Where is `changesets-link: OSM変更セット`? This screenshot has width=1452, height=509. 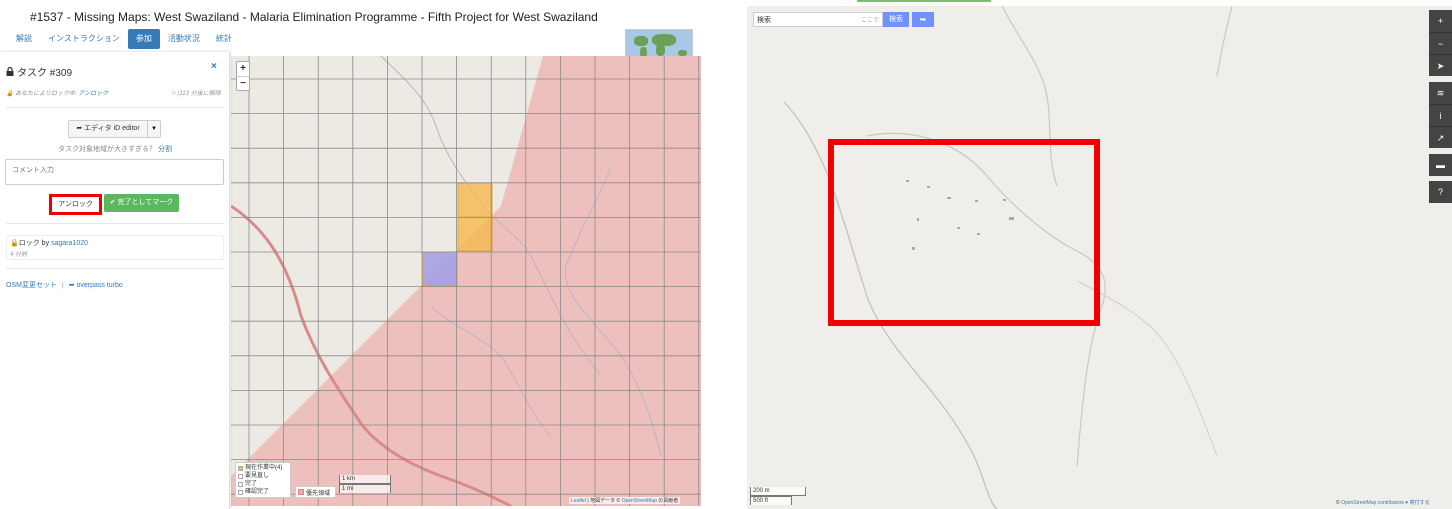 changesets-link: OSM変更セット is located at coordinates (31, 285).